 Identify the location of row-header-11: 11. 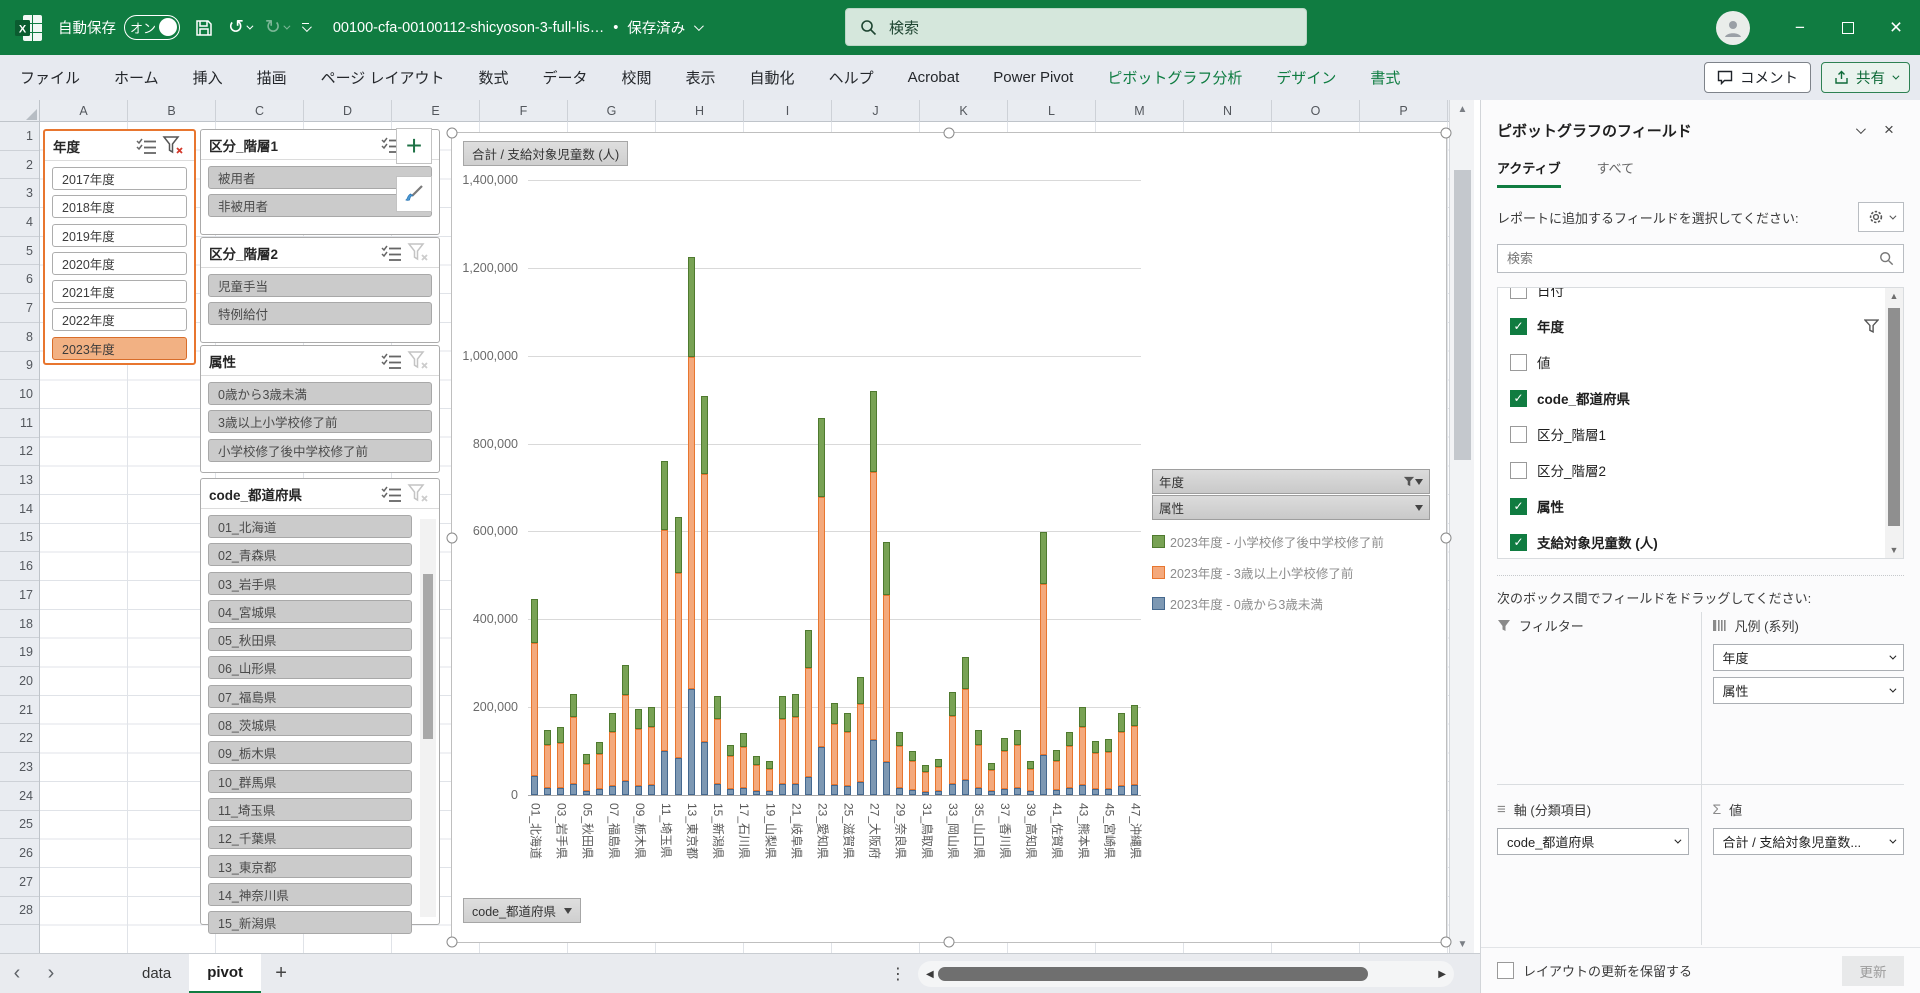
(19, 423).